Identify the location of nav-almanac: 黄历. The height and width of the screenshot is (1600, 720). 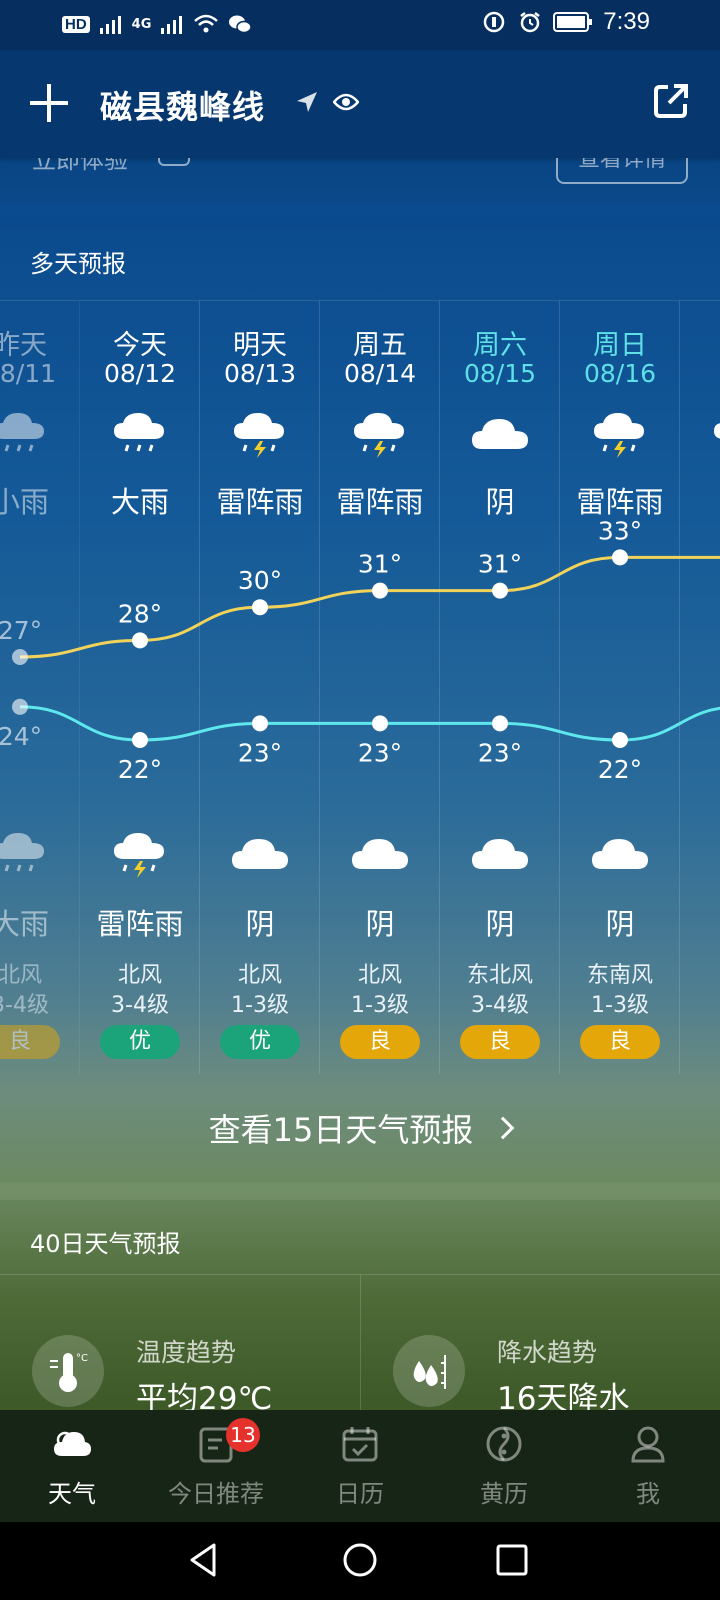
(504, 1466).